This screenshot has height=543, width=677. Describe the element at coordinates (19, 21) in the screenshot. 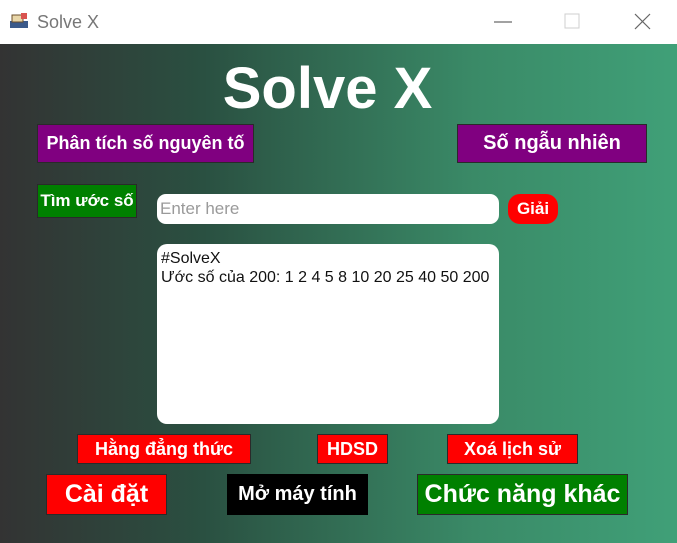

I see `app-icon` at that location.